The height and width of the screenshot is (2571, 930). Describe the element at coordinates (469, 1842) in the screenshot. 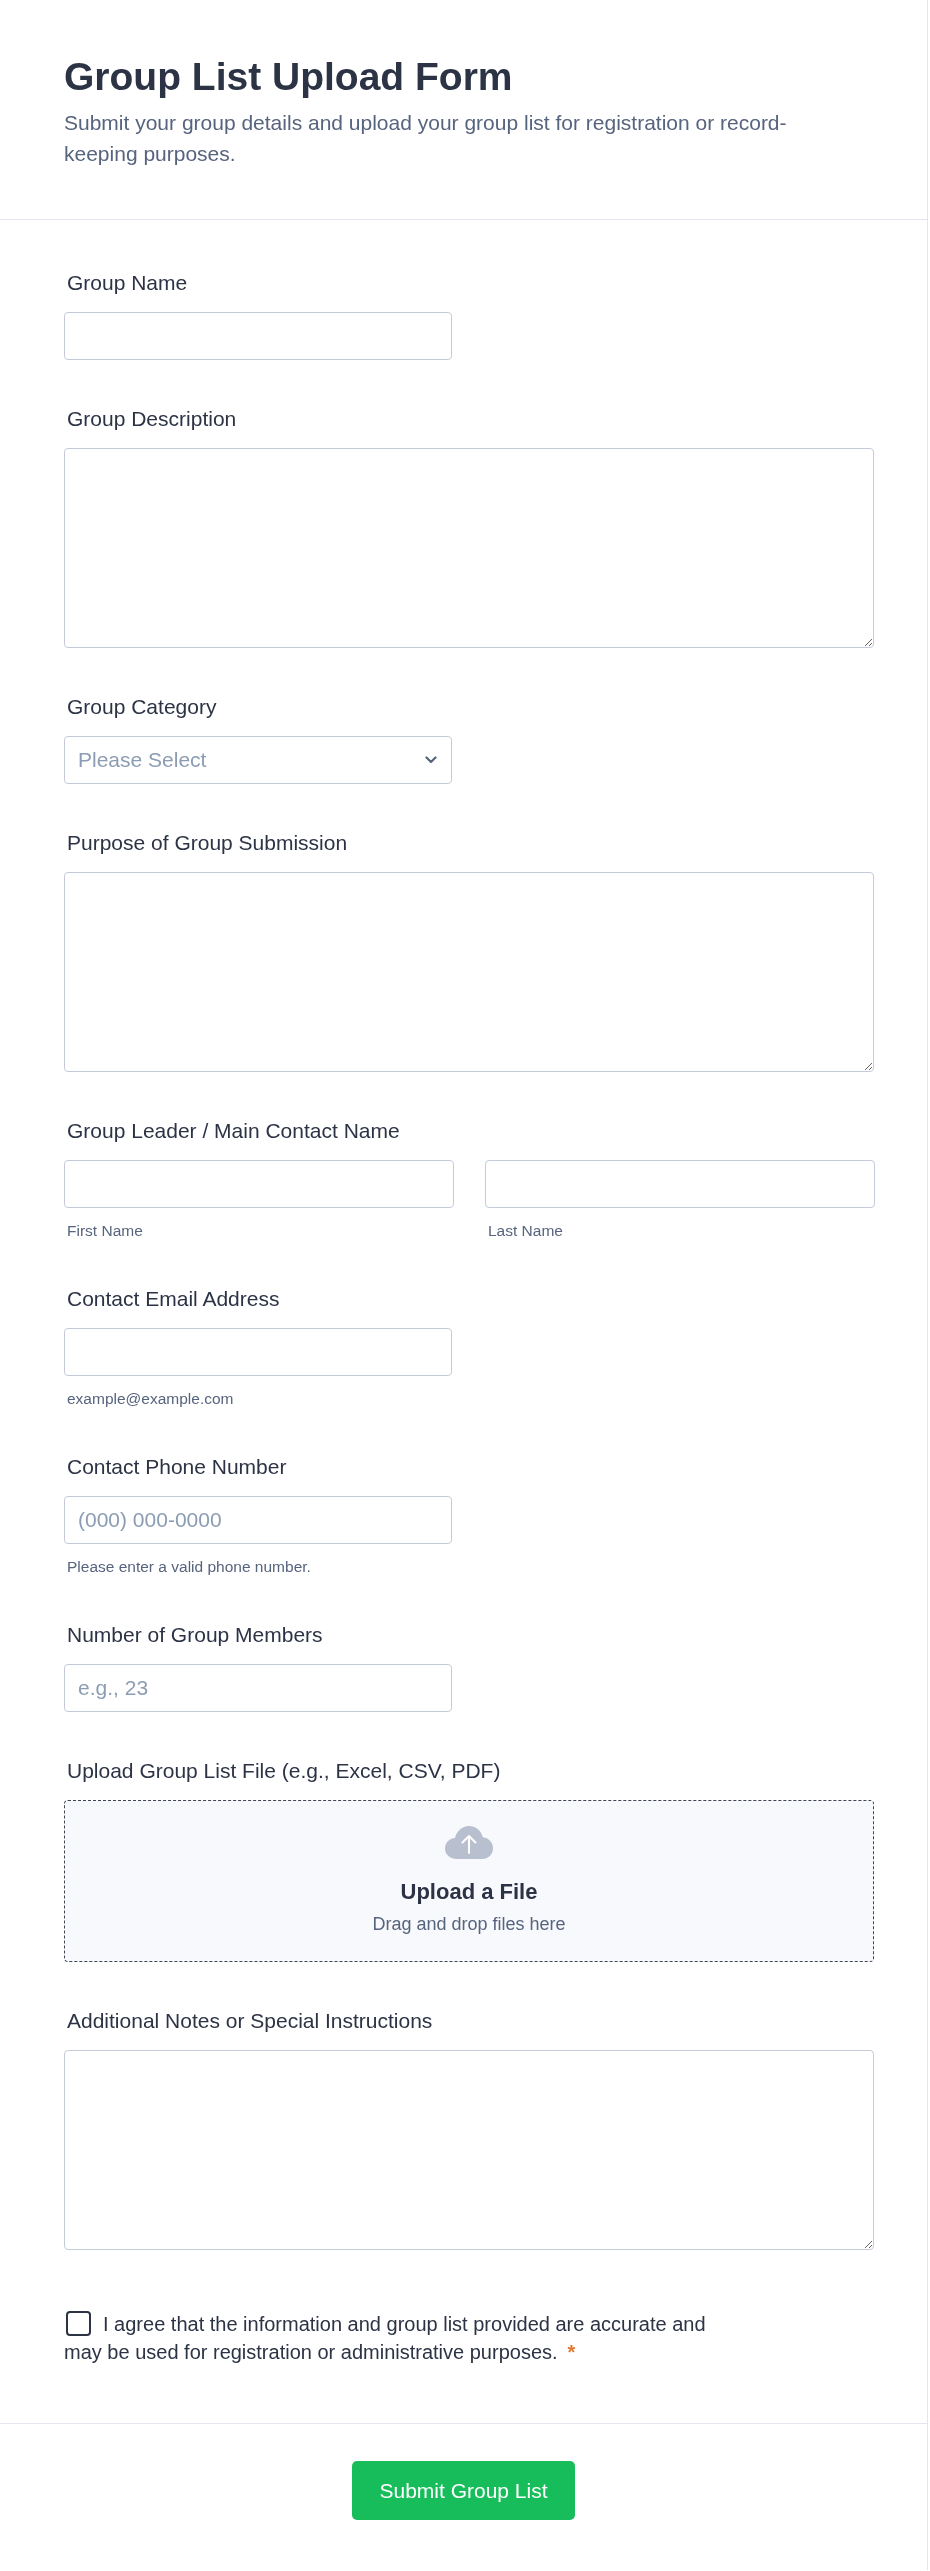

I see `cloud-upload-icon` at that location.